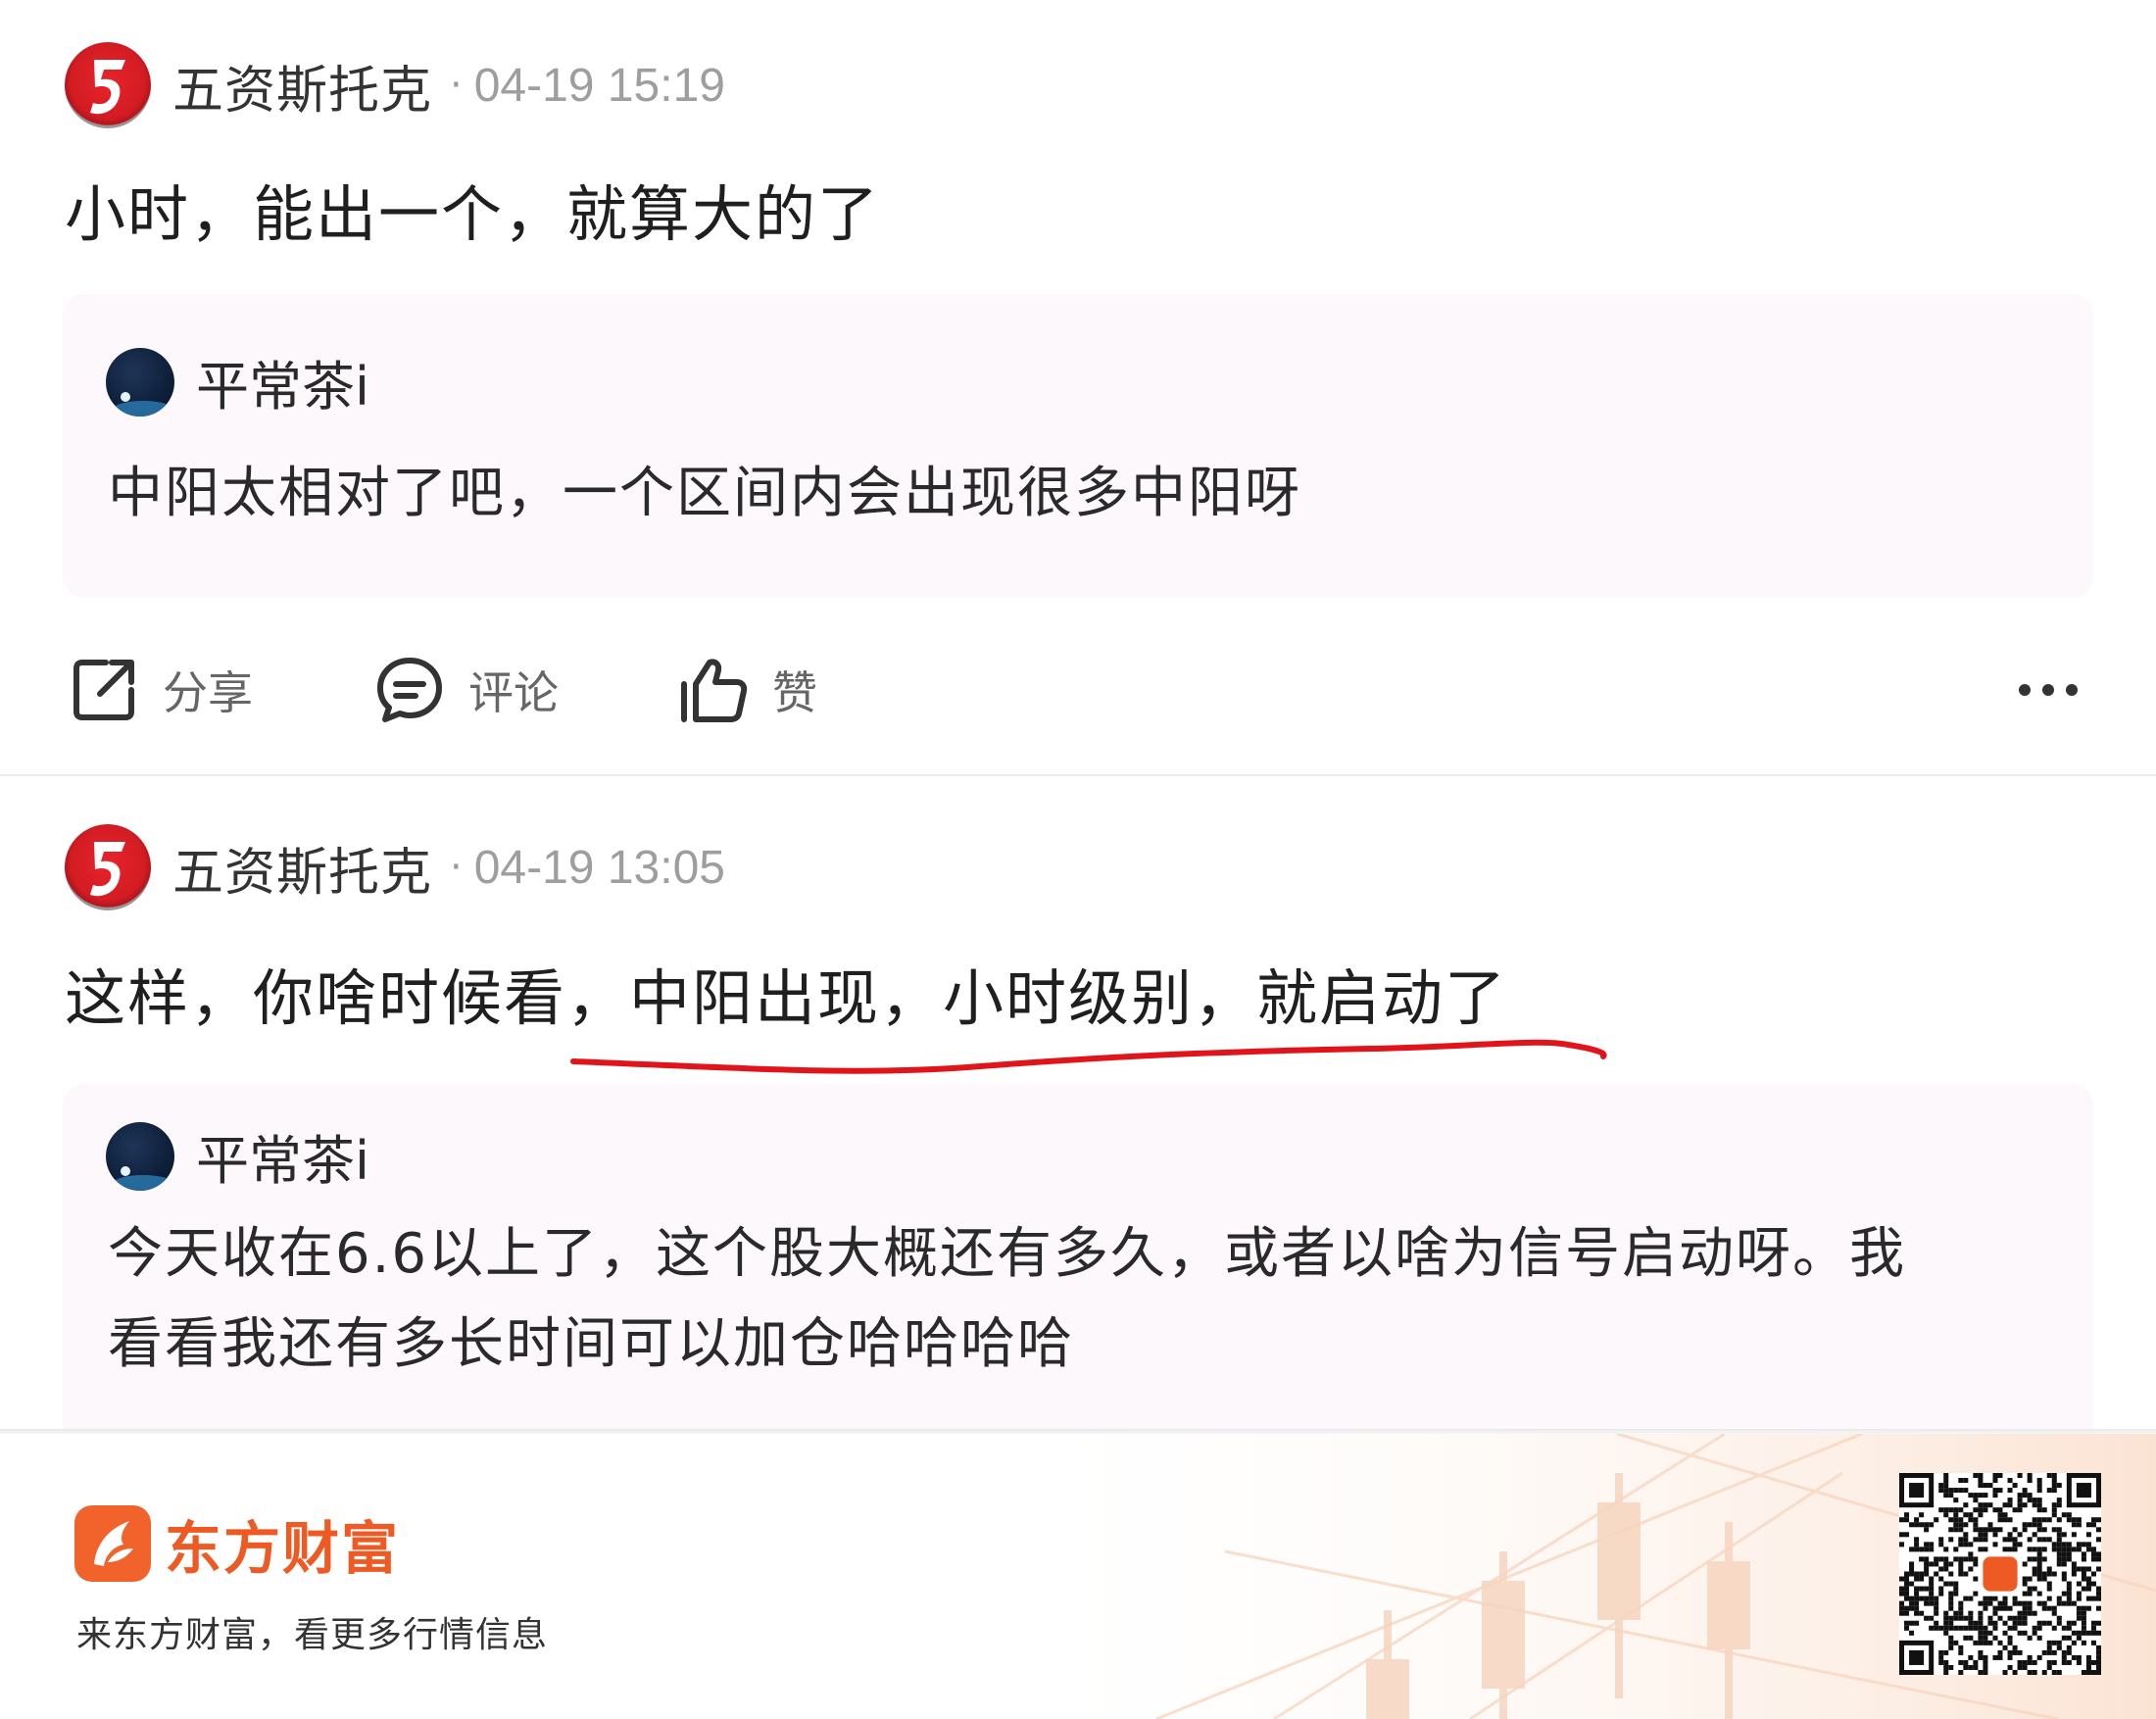 The image size is (2156, 1719). What do you see at coordinates (2000, 1574) in the screenshot?
I see `qr-code` at bounding box center [2000, 1574].